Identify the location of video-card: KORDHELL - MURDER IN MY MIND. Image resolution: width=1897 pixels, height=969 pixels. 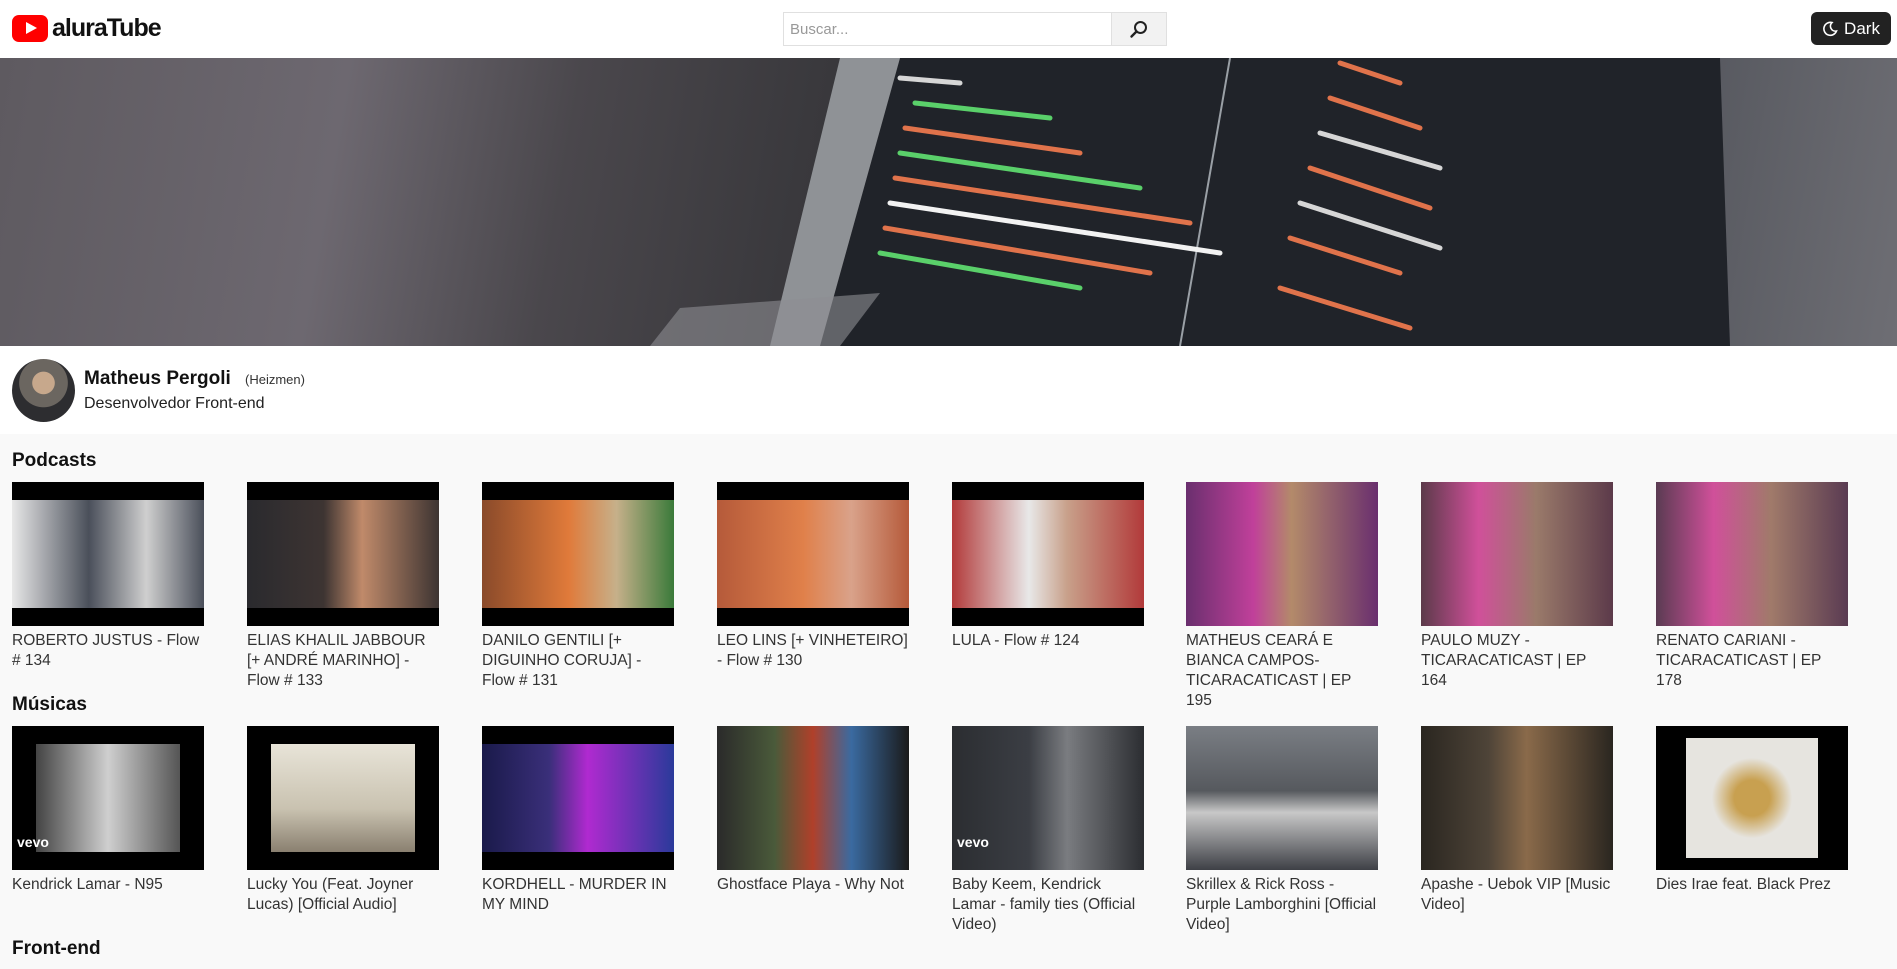
(578, 820).